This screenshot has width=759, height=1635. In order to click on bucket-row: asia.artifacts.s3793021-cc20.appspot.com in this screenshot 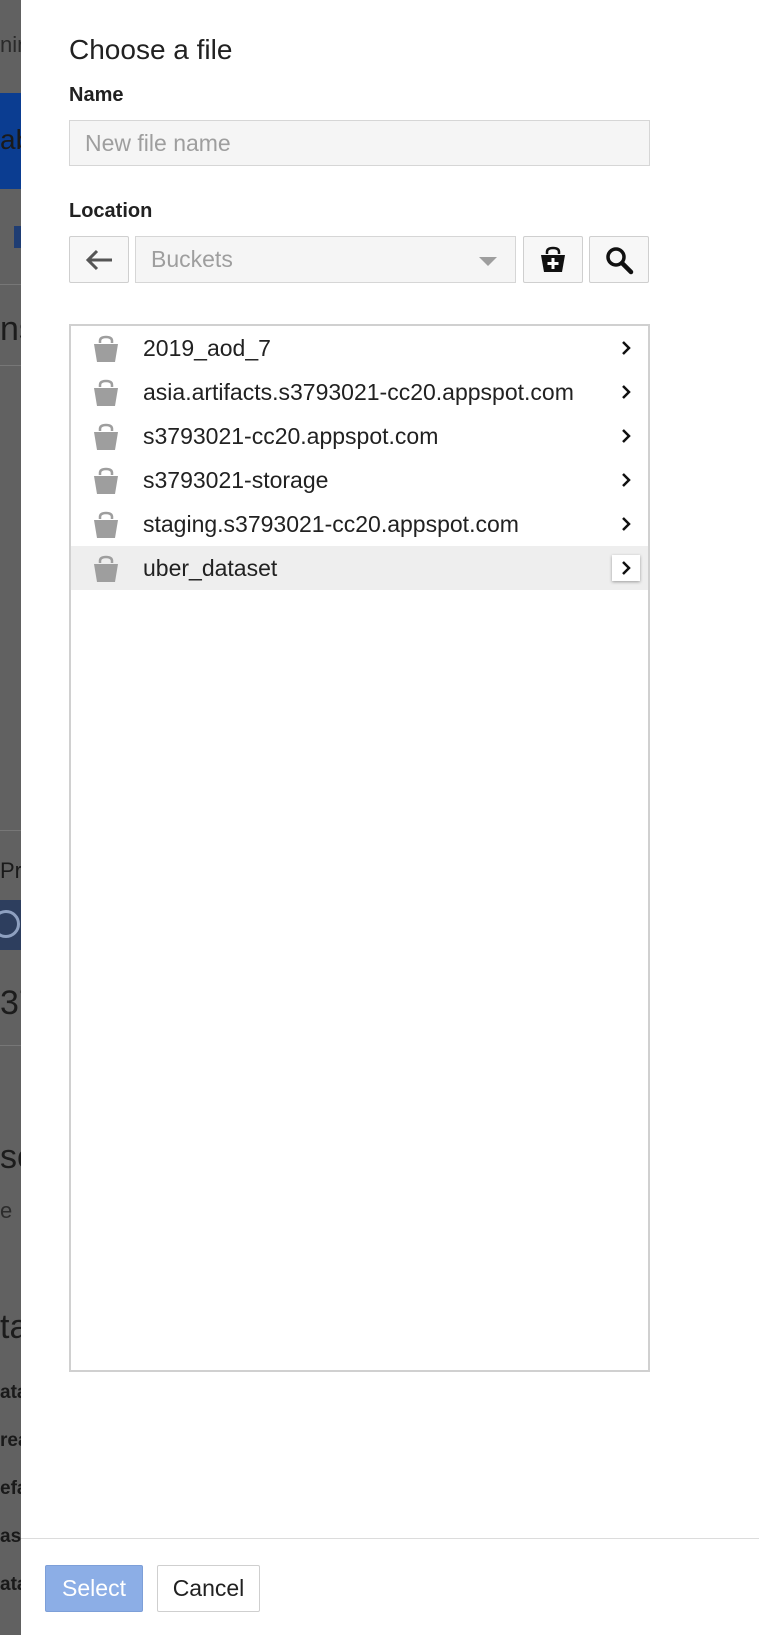, I will do `click(359, 392)`.